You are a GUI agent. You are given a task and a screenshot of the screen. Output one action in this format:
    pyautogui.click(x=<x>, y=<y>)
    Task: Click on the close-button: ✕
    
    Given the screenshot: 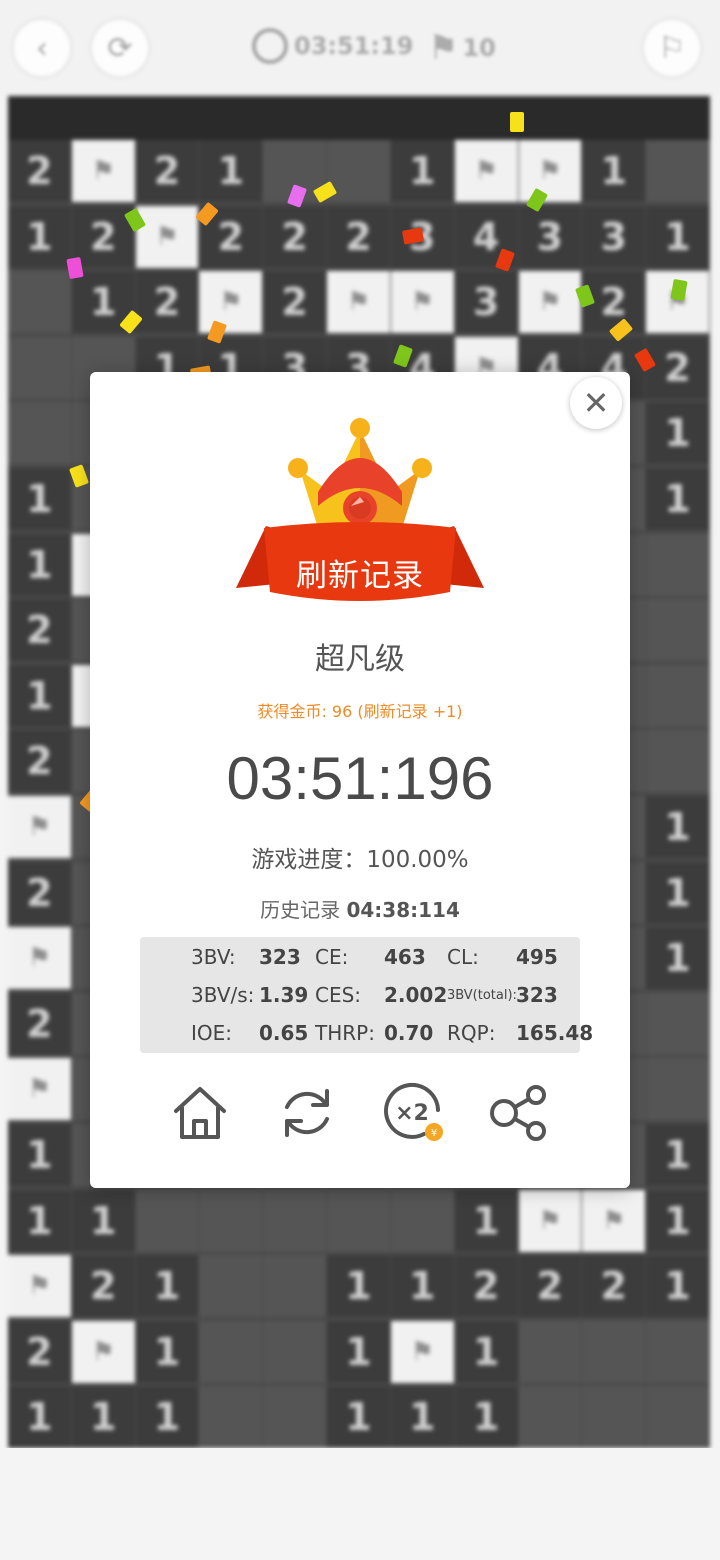 What is the action you would take?
    pyautogui.click(x=596, y=403)
    